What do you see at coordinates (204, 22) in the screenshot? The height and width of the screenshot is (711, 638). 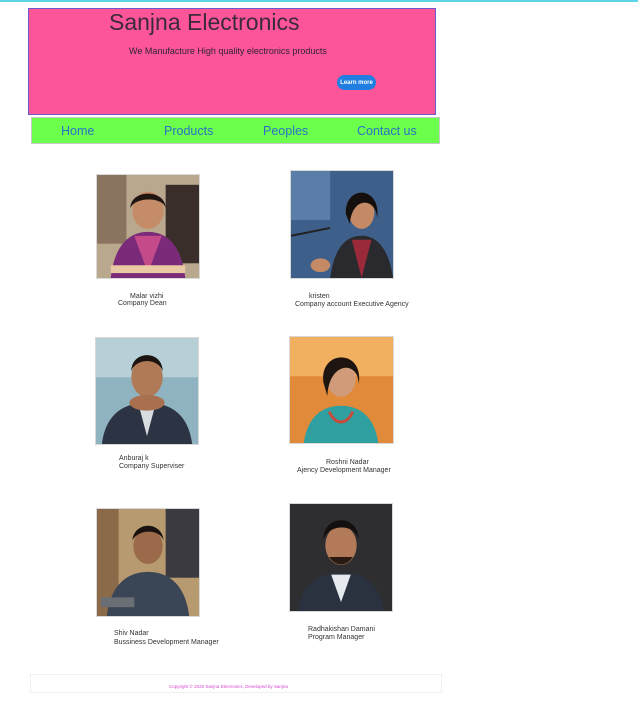 I see `site-title: Sanjna Electronics` at bounding box center [204, 22].